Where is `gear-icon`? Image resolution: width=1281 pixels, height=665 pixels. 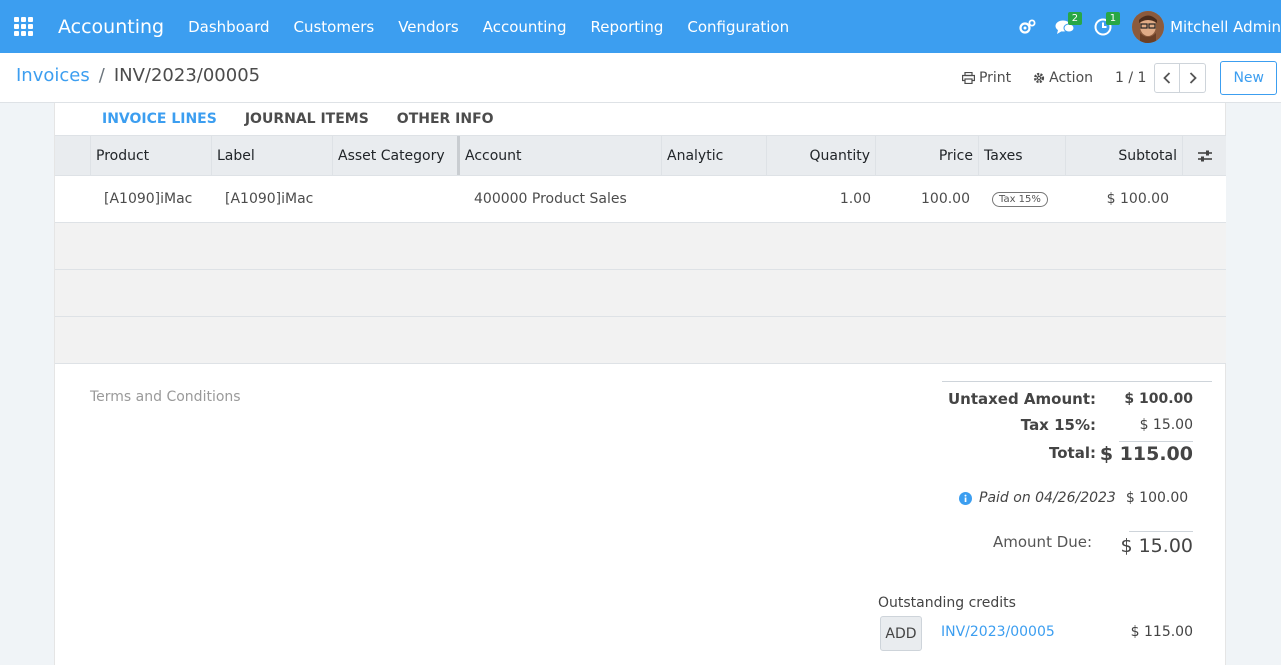 gear-icon is located at coordinates (1039, 78).